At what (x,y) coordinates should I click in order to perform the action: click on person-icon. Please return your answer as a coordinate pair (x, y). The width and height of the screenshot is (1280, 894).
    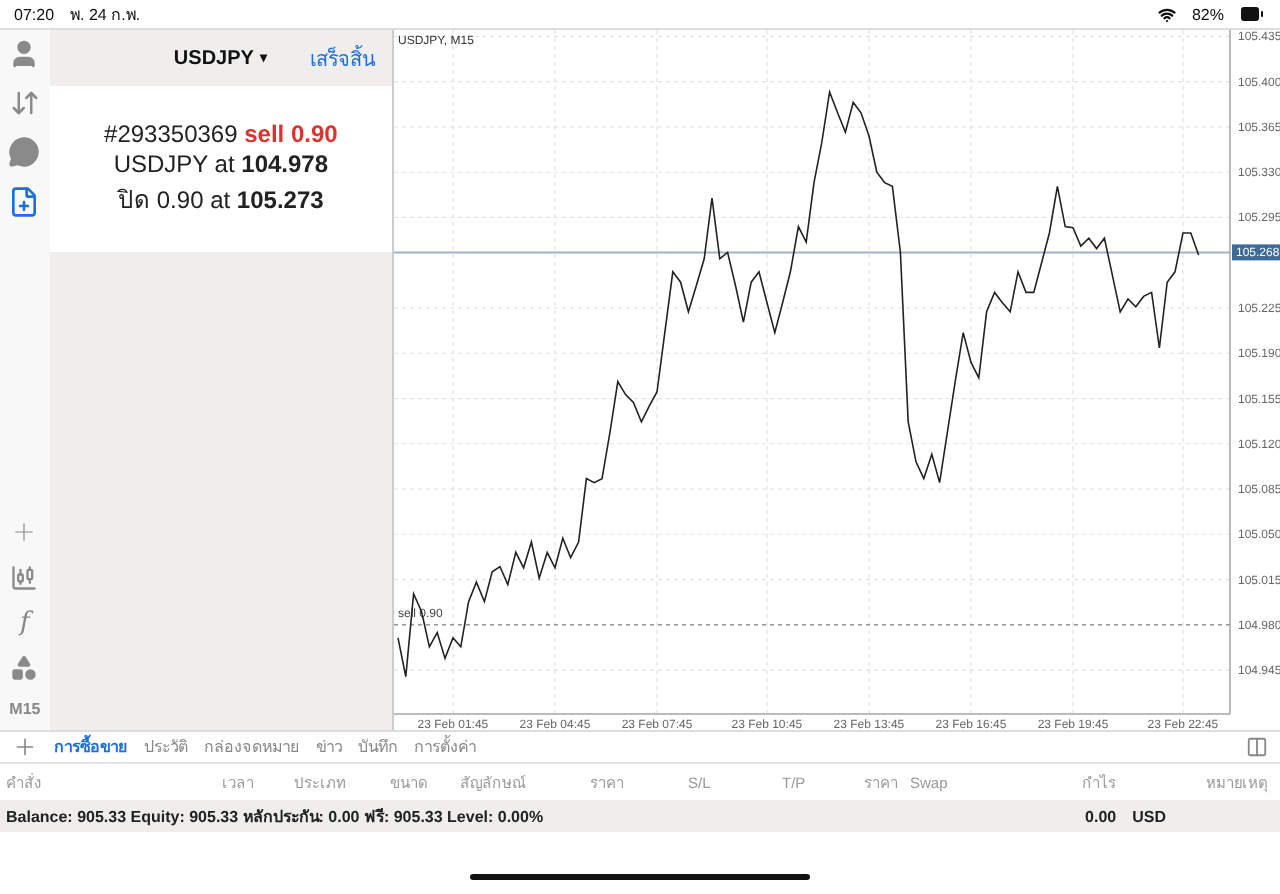
    Looking at the image, I should click on (24, 54).